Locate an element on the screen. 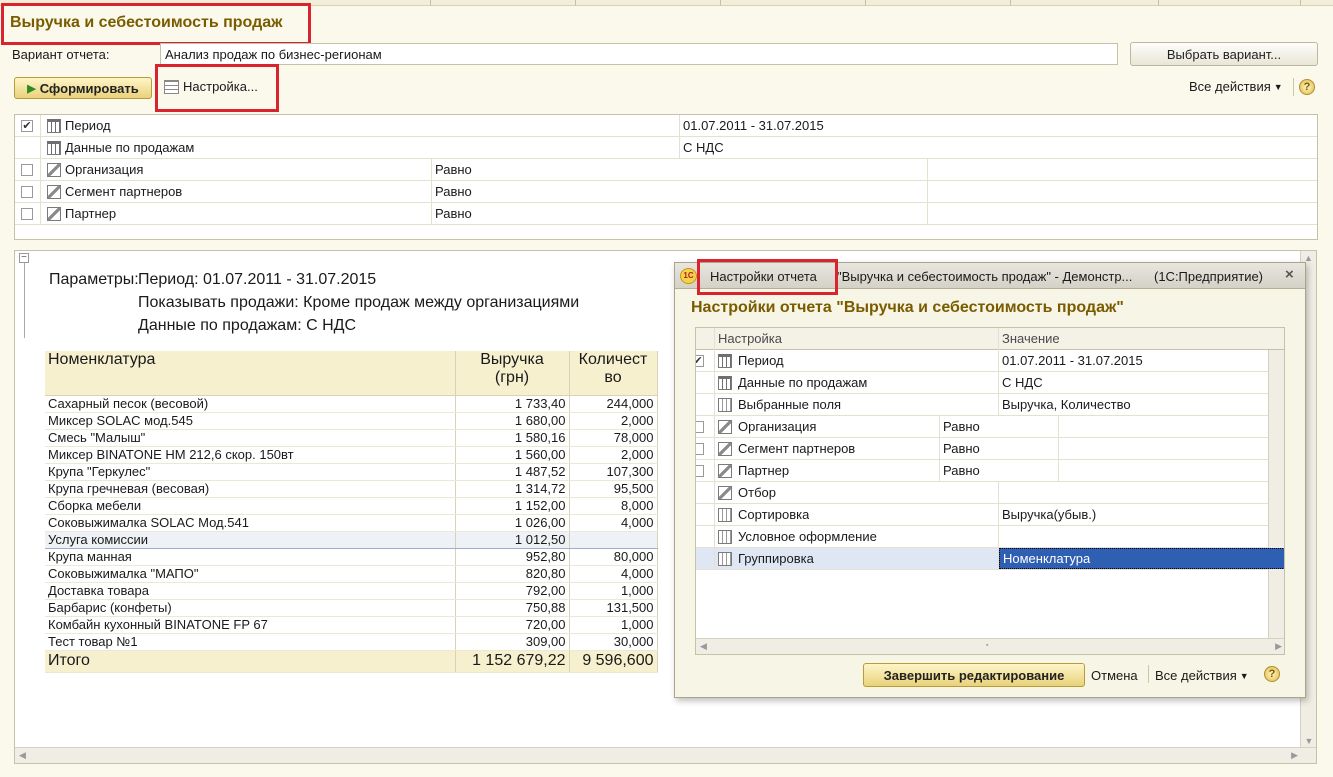 The width and height of the screenshot is (1333, 777). settings-row: Сортировка Выручка(убыв.) is located at coordinates (982, 515).